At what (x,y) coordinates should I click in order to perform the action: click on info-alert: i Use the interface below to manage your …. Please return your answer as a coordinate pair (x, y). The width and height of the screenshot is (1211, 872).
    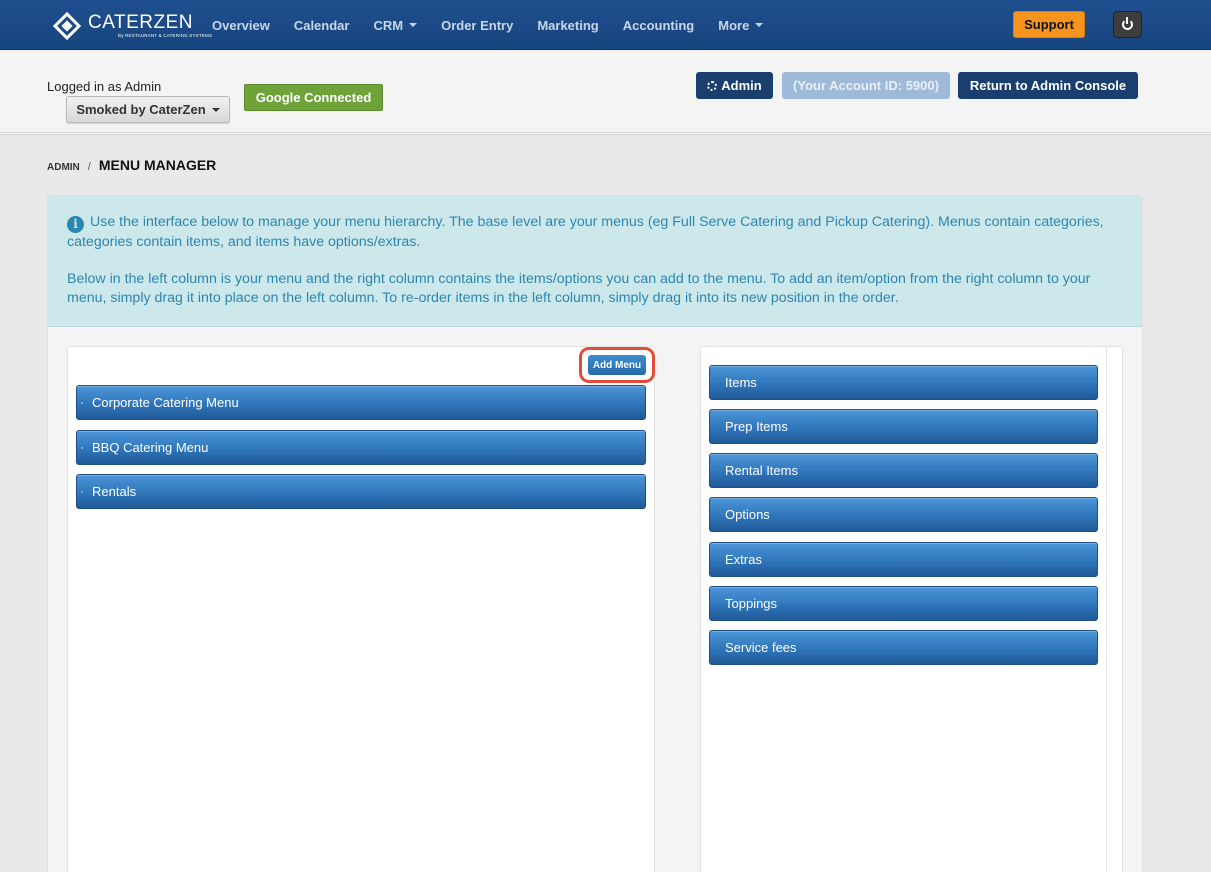
    Looking at the image, I should click on (595, 261).